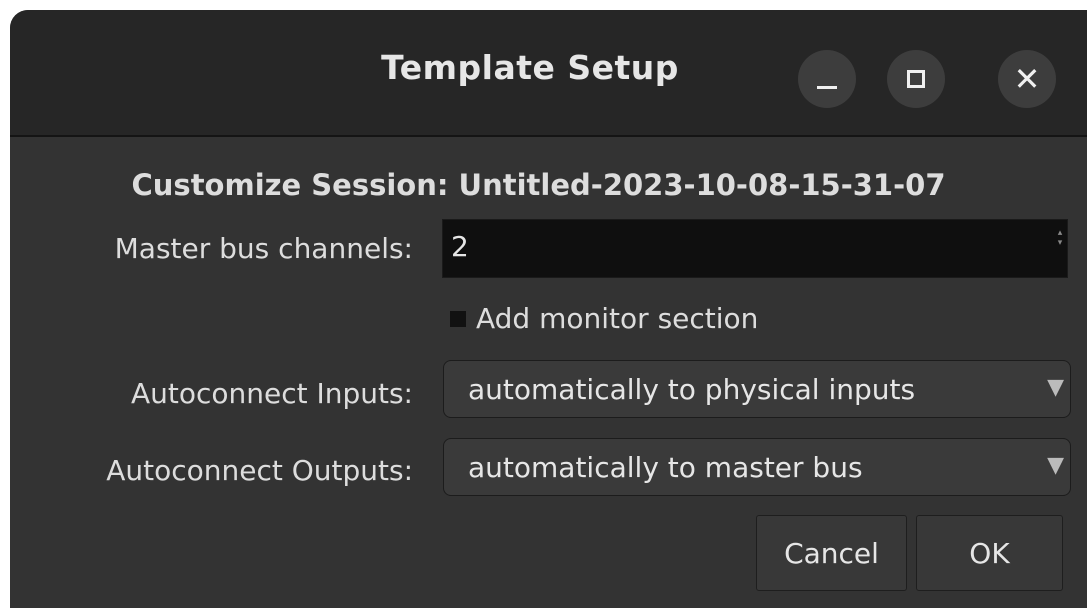  I want to click on monitor-section-row: Add monitor section, so click(604, 318).